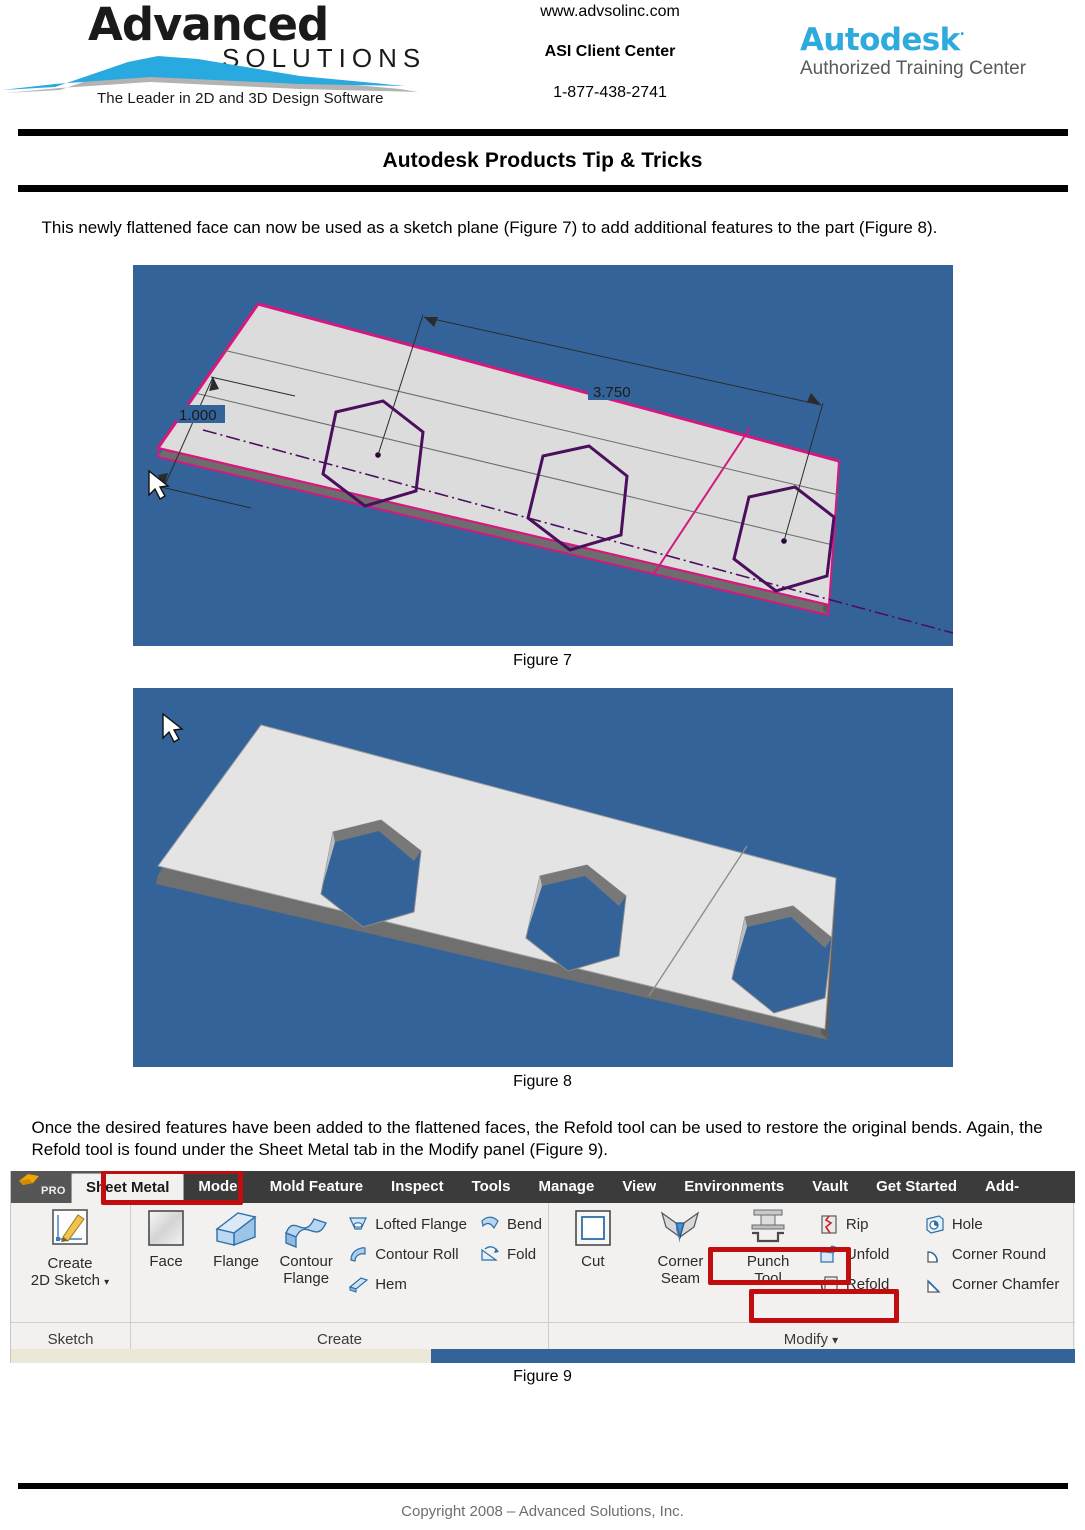 The image size is (1085, 1530). I want to click on tab-sheet-metal: Sheet Metal, so click(128, 1188).